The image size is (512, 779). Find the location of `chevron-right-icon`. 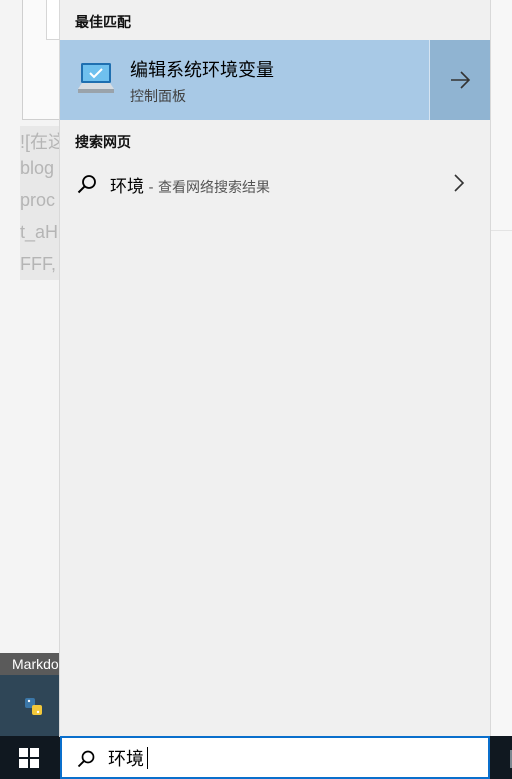

chevron-right-icon is located at coordinates (459, 183).